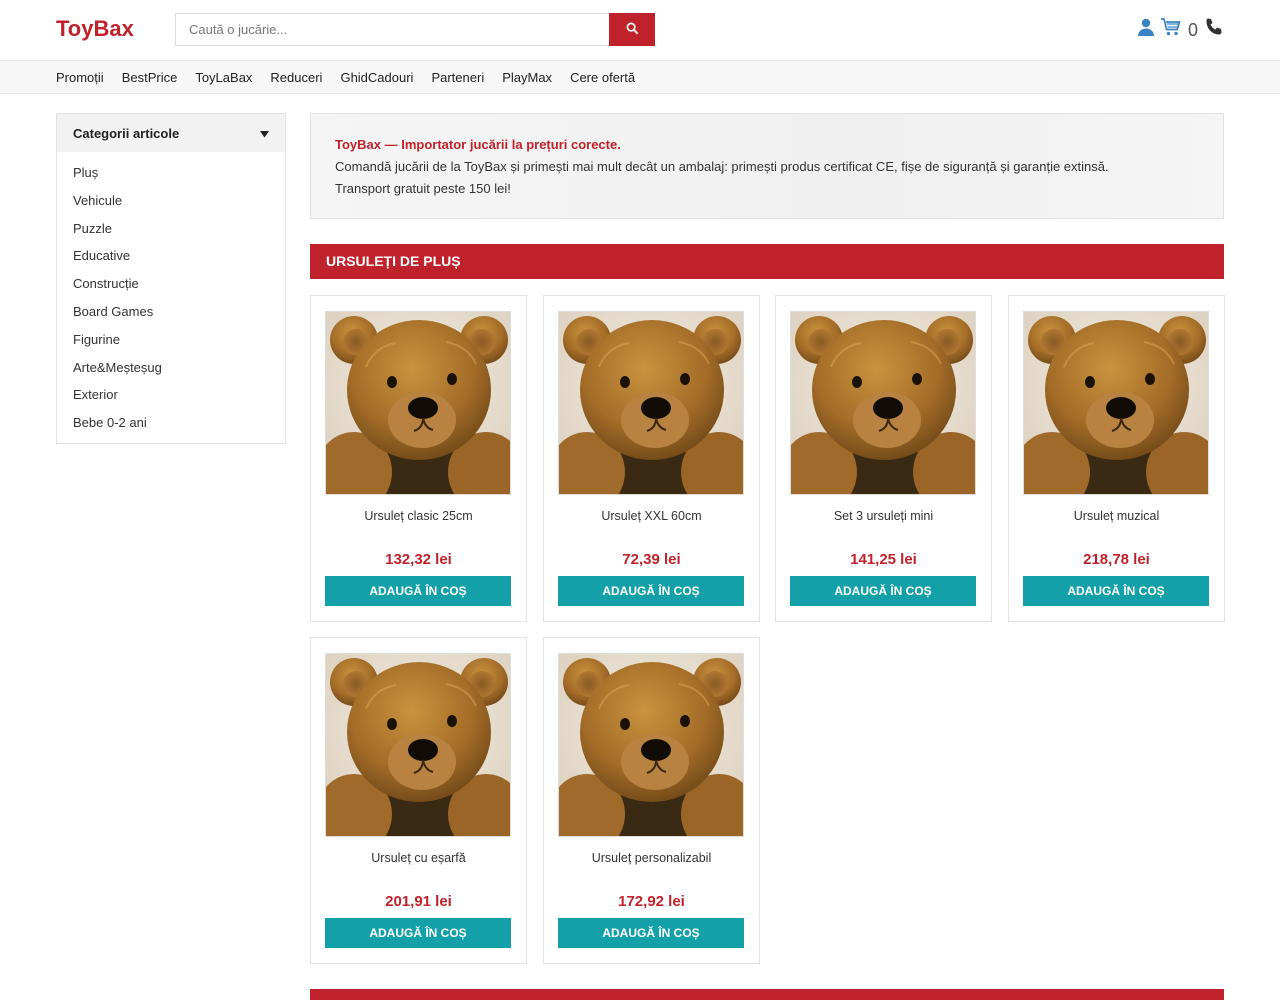  What do you see at coordinates (1116, 559) in the screenshot?
I see `product-price: 218,78 lei` at bounding box center [1116, 559].